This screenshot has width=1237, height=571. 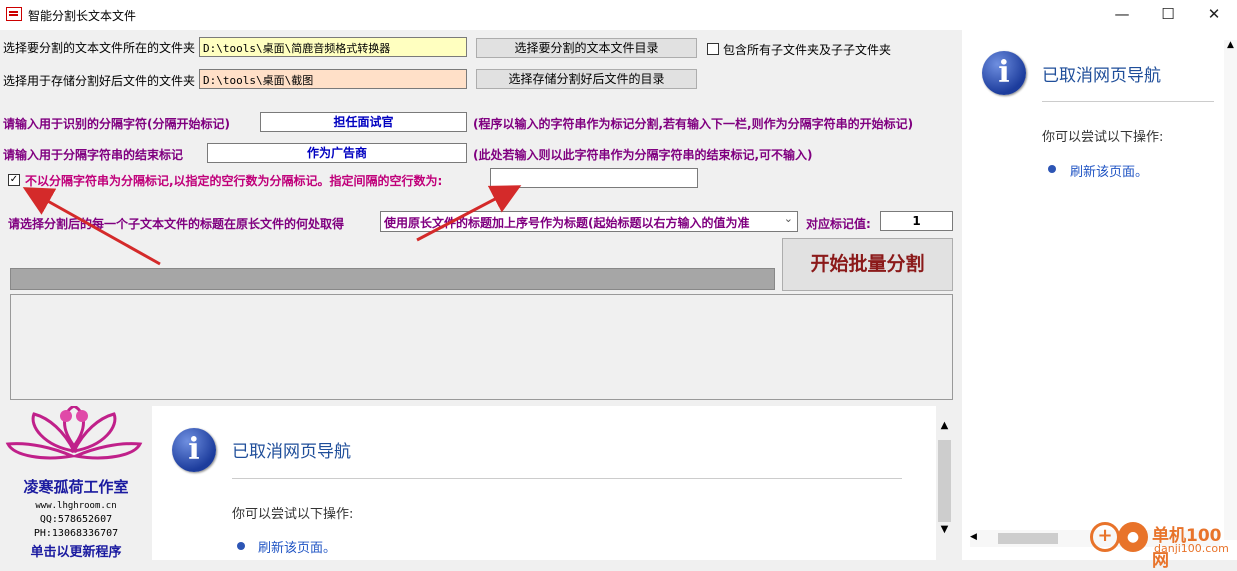 I want to click on title-source-select: 使用原长文件的标题加上序号作为标题(起始标题以右方输入的值为准 ⌄, so click(x=589, y=221).